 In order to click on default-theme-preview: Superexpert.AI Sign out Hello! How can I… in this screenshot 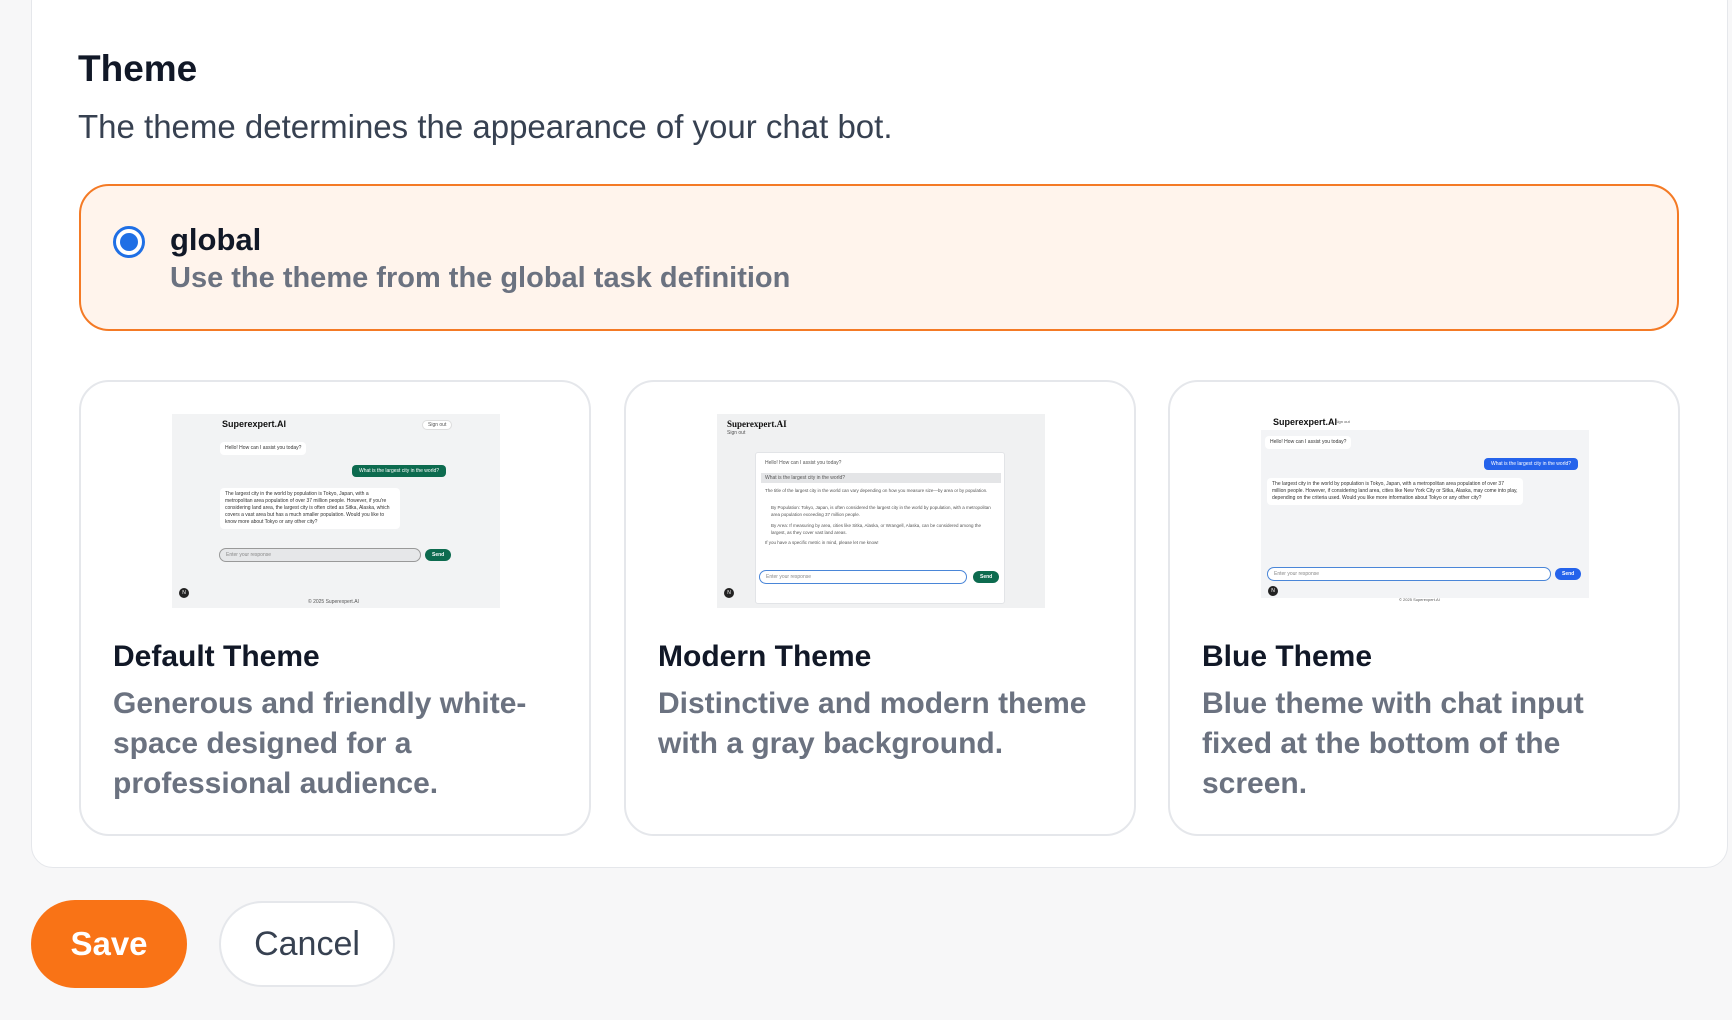, I will do `click(336, 511)`.